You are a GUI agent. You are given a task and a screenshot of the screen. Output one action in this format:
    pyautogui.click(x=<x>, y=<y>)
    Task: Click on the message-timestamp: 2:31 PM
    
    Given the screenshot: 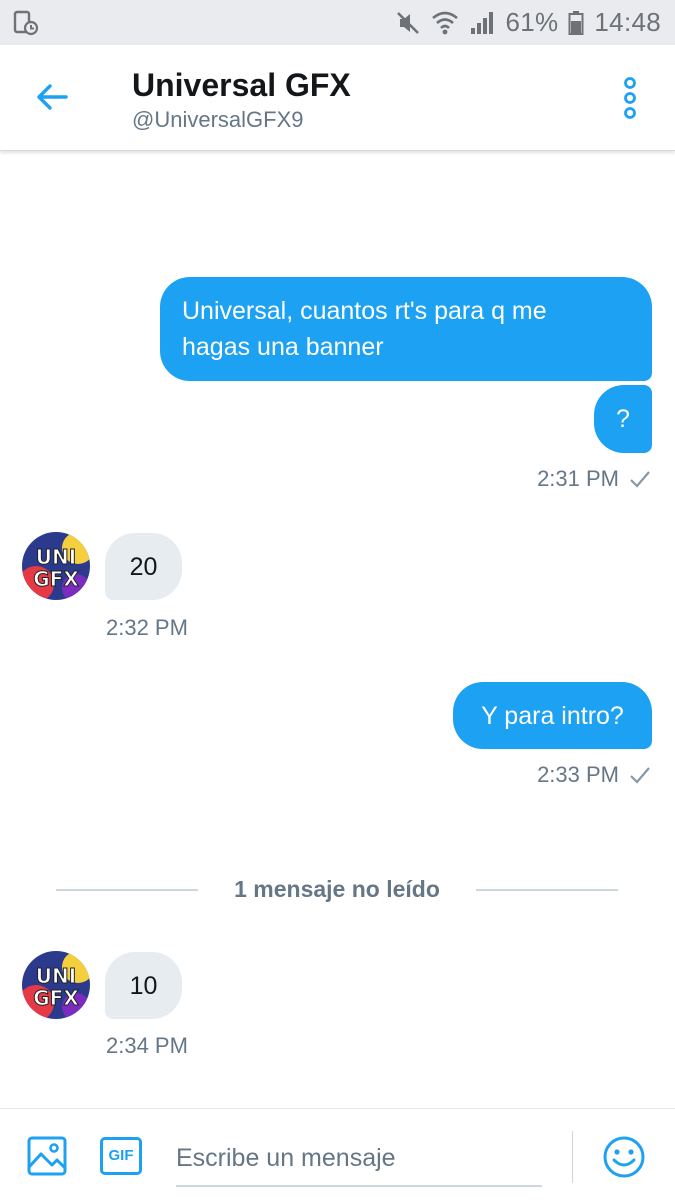 What is the action you would take?
    pyautogui.click(x=594, y=479)
    